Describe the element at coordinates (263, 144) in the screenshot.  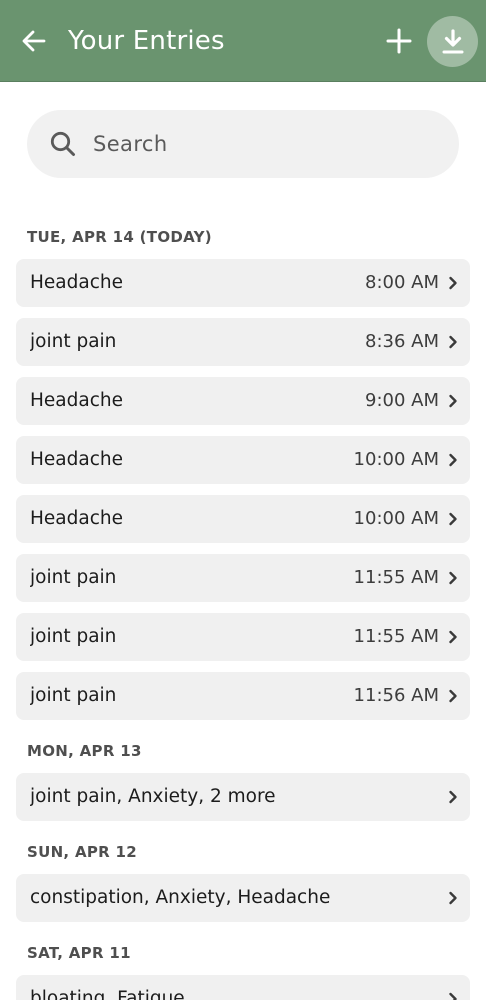
I see `search-input` at that location.